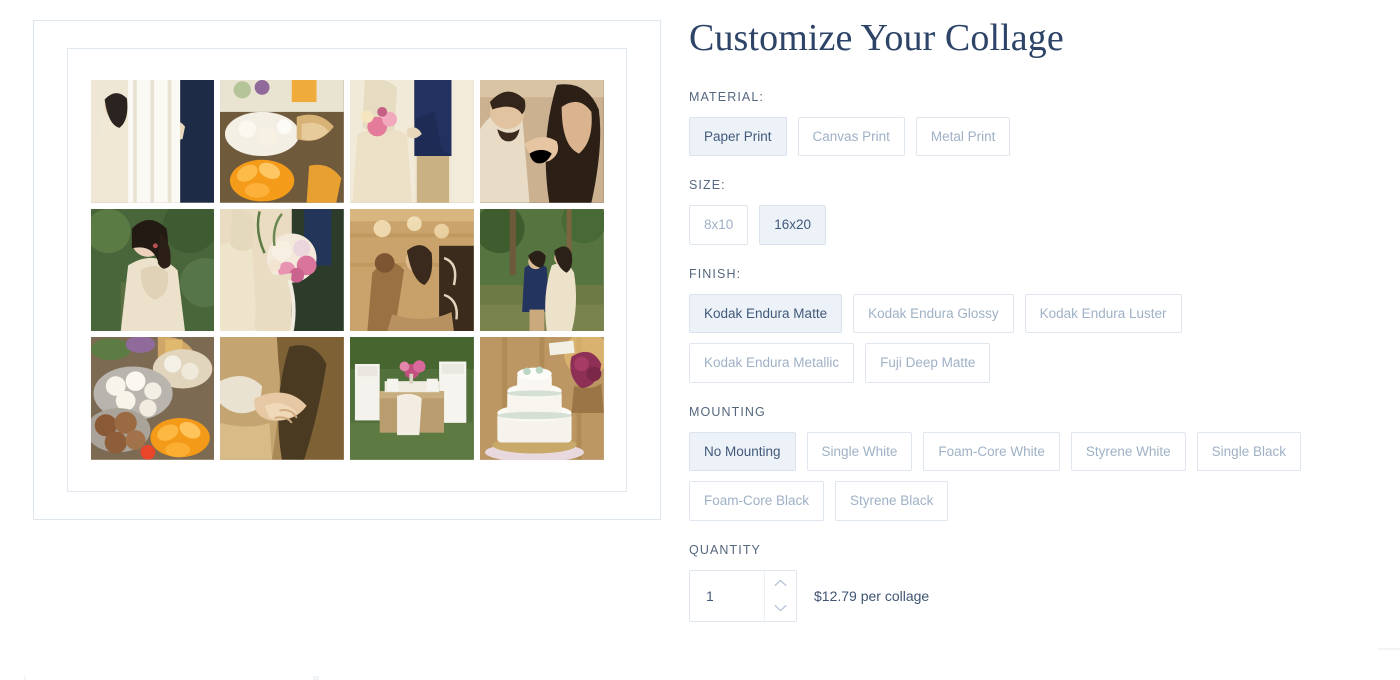 This screenshot has width=1400, height=680. Describe the element at coordinates (963, 136) in the screenshot. I see `material-option-metal-print: Metal Print` at that location.